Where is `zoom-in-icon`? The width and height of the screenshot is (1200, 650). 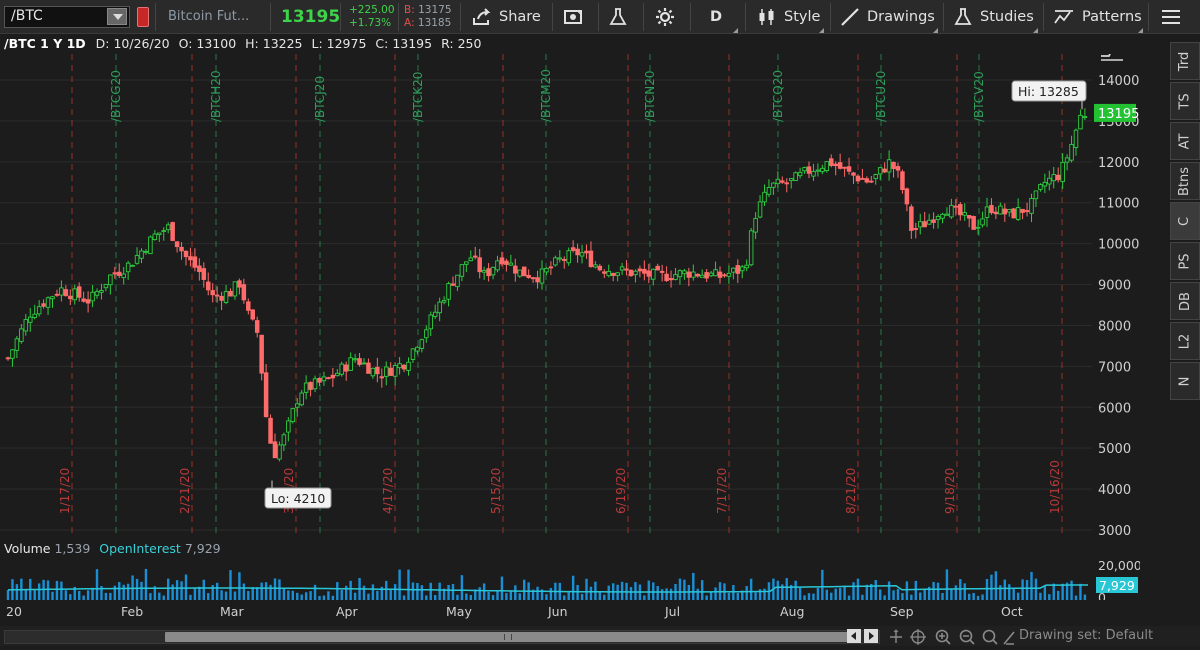 zoom-in-icon is located at coordinates (943, 637).